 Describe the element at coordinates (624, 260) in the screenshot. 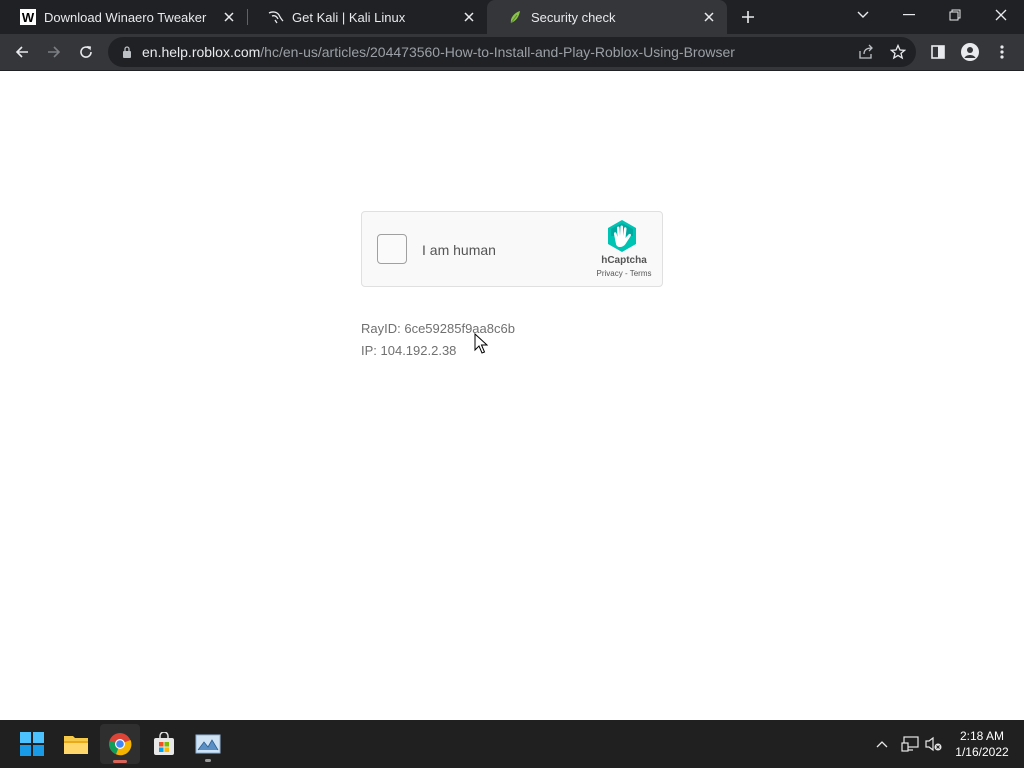

I see `hcaptcha-brand-text: hCaptcha` at that location.